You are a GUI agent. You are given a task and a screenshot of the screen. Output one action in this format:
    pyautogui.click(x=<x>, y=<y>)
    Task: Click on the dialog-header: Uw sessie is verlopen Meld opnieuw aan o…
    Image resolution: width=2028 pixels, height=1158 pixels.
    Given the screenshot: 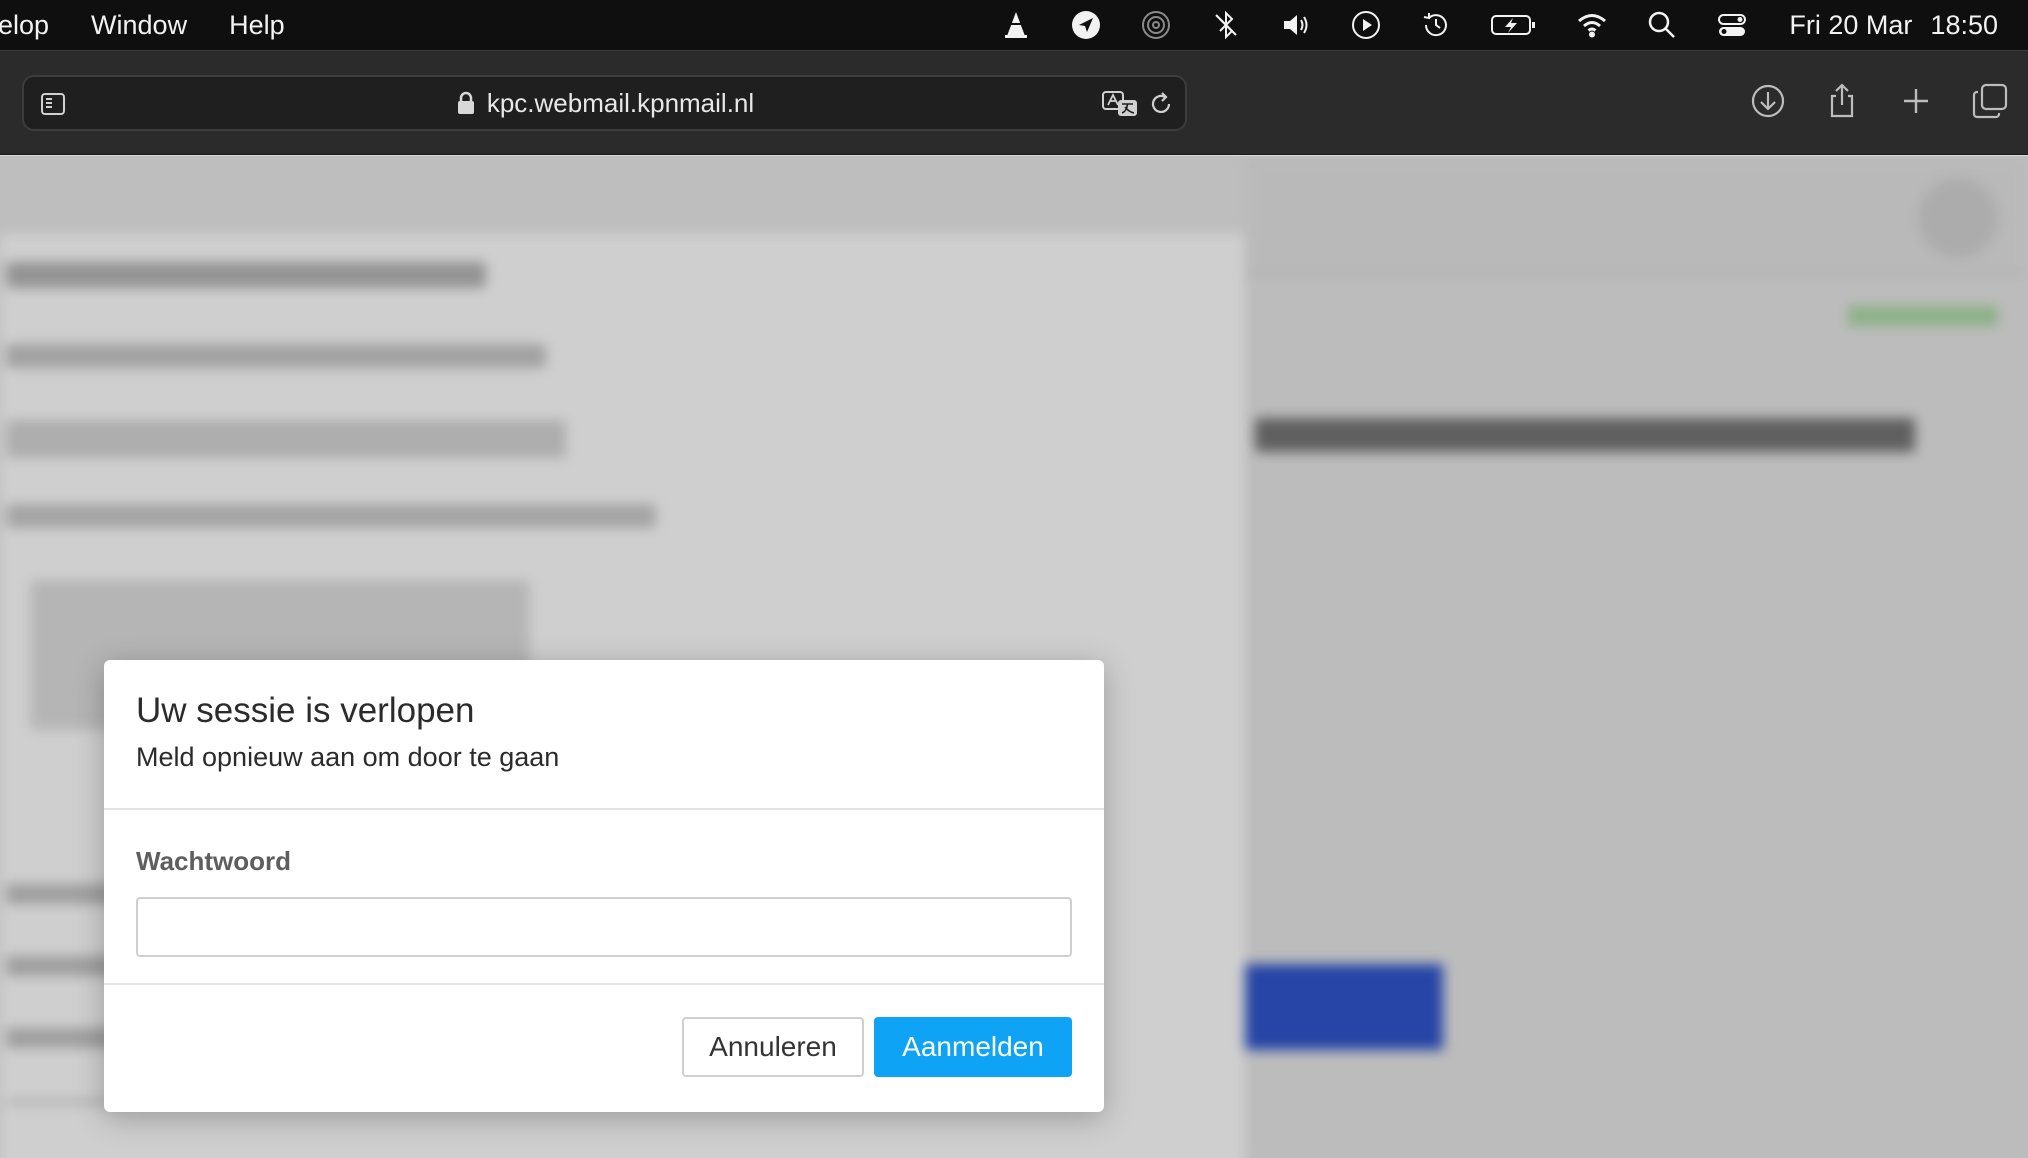 What is the action you would take?
    pyautogui.click(x=604, y=735)
    